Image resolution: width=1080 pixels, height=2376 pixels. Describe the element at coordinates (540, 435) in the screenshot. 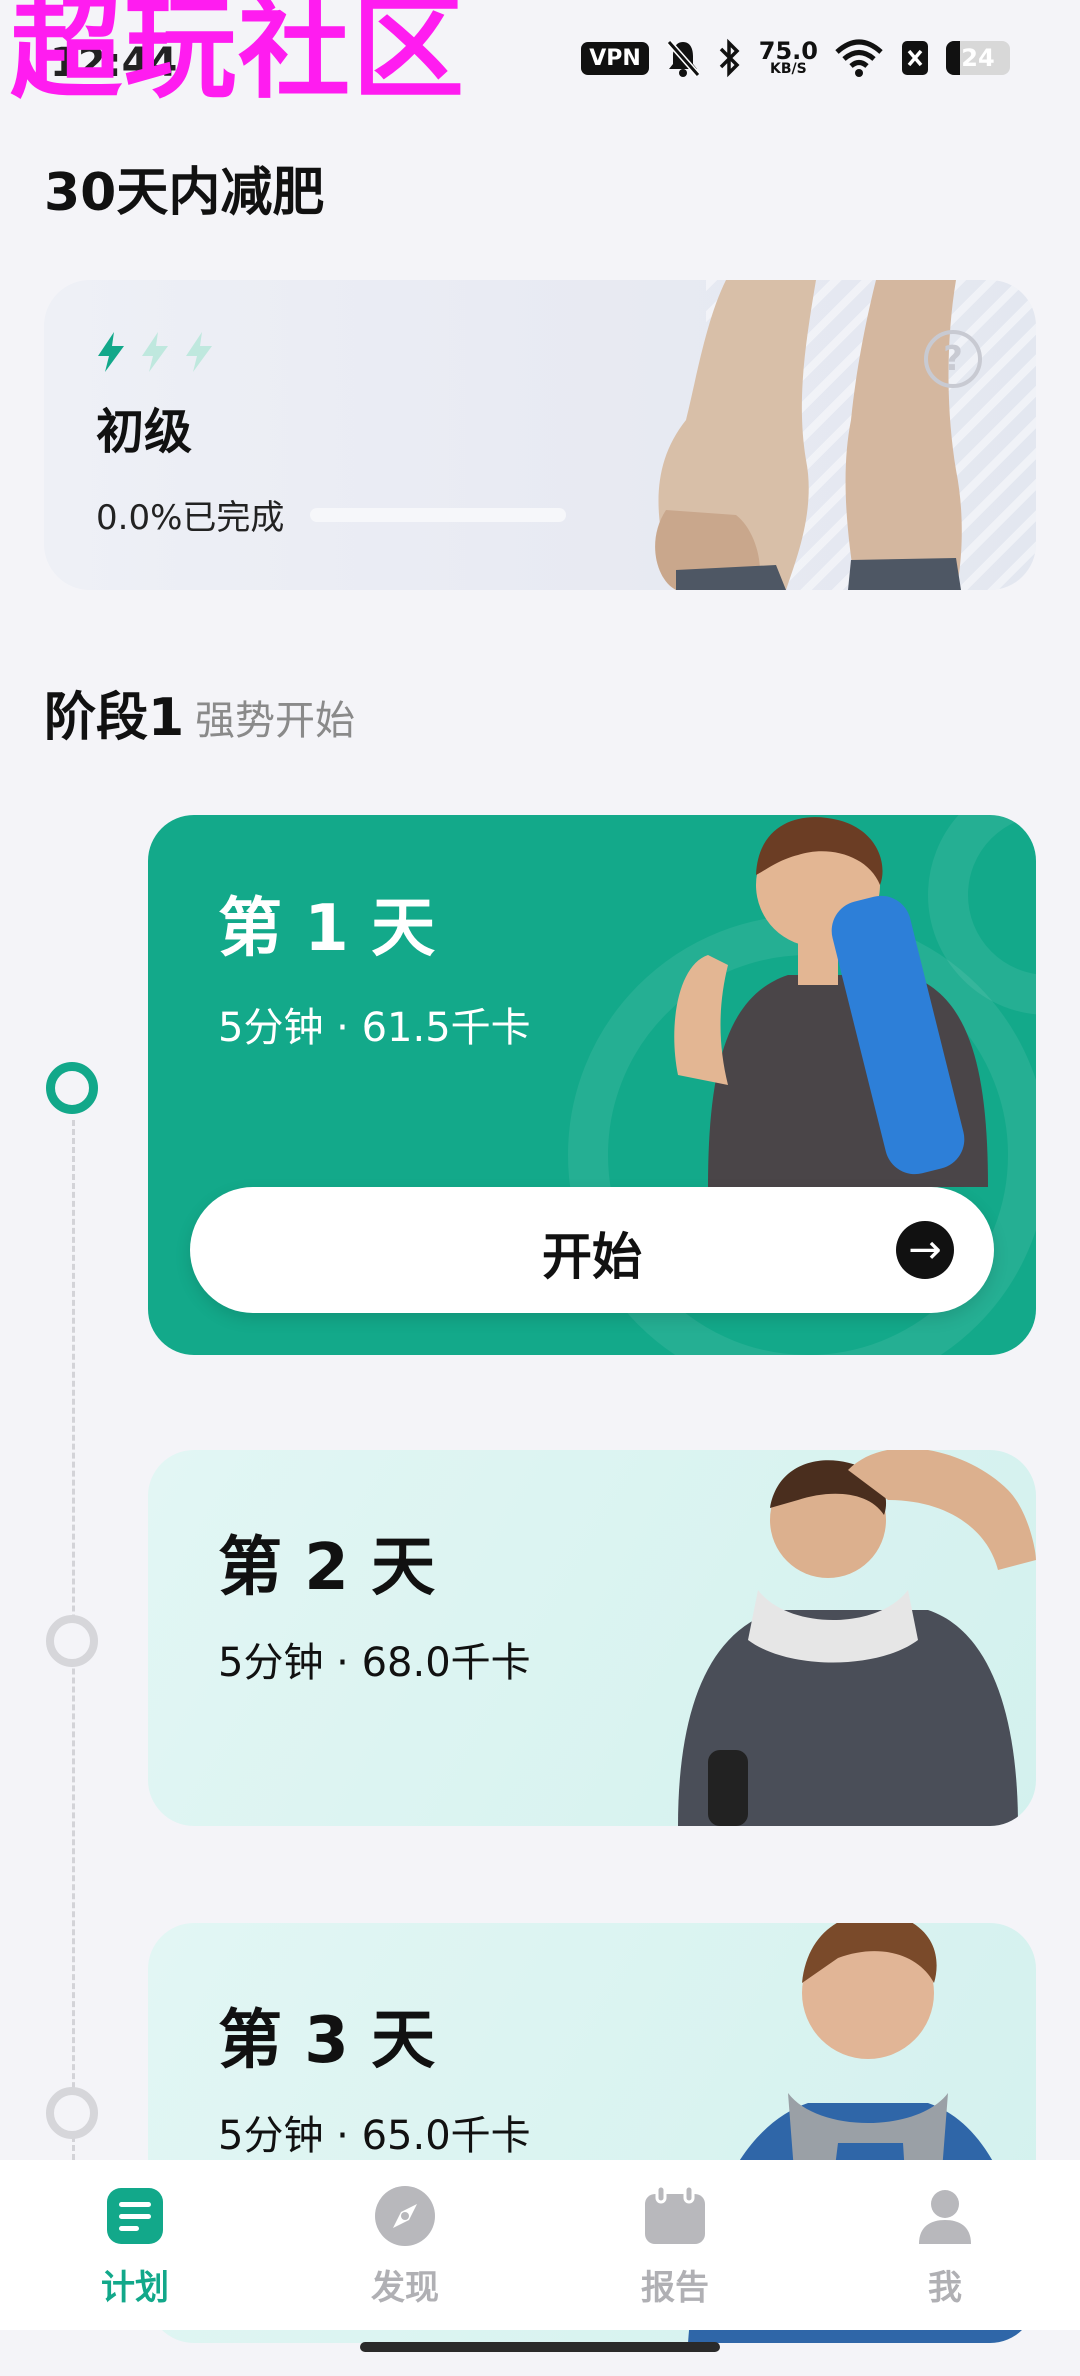

I see `level-card: 初级 0.0%已完成 ?` at that location.